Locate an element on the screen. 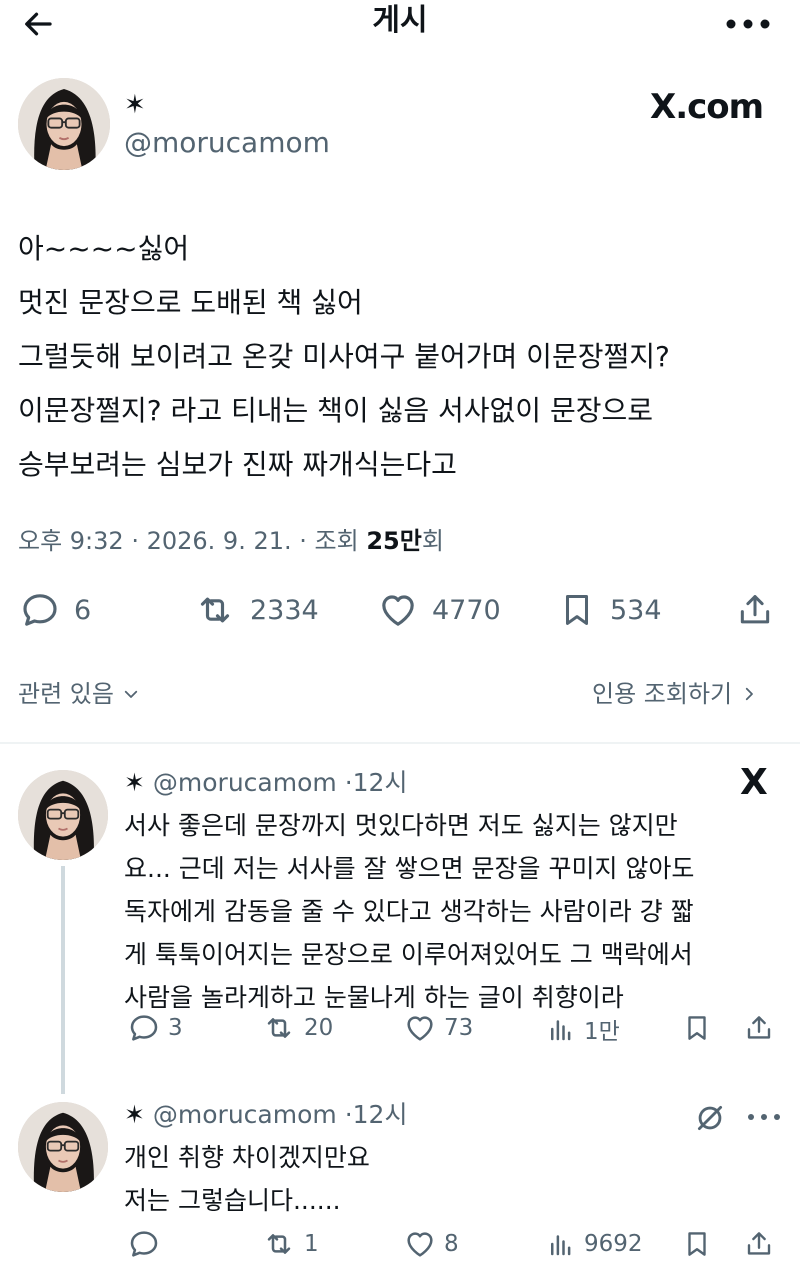 This screenshot has width=800, height=1270. author-handle: @morucamom is located at coordinates (227, 143).